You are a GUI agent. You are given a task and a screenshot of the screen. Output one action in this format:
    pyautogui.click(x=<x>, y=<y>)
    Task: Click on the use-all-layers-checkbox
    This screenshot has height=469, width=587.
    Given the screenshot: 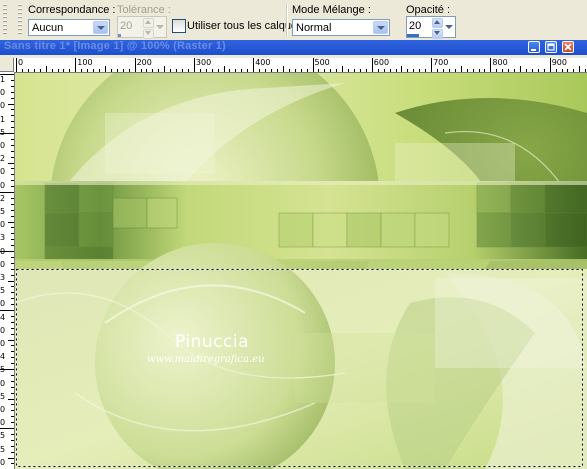 What is the action you would take?
    pyautogui.click(x=179, y=26)
    